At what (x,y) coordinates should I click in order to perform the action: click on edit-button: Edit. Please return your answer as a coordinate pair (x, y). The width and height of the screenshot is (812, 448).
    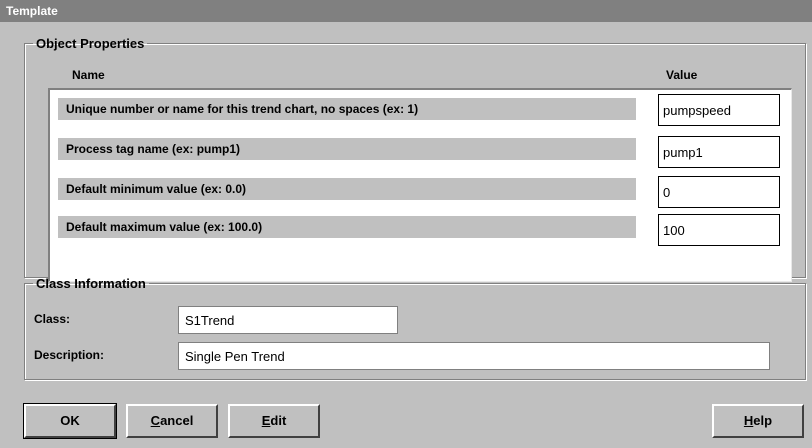
    Looking at the image, I should click on (274, 421).